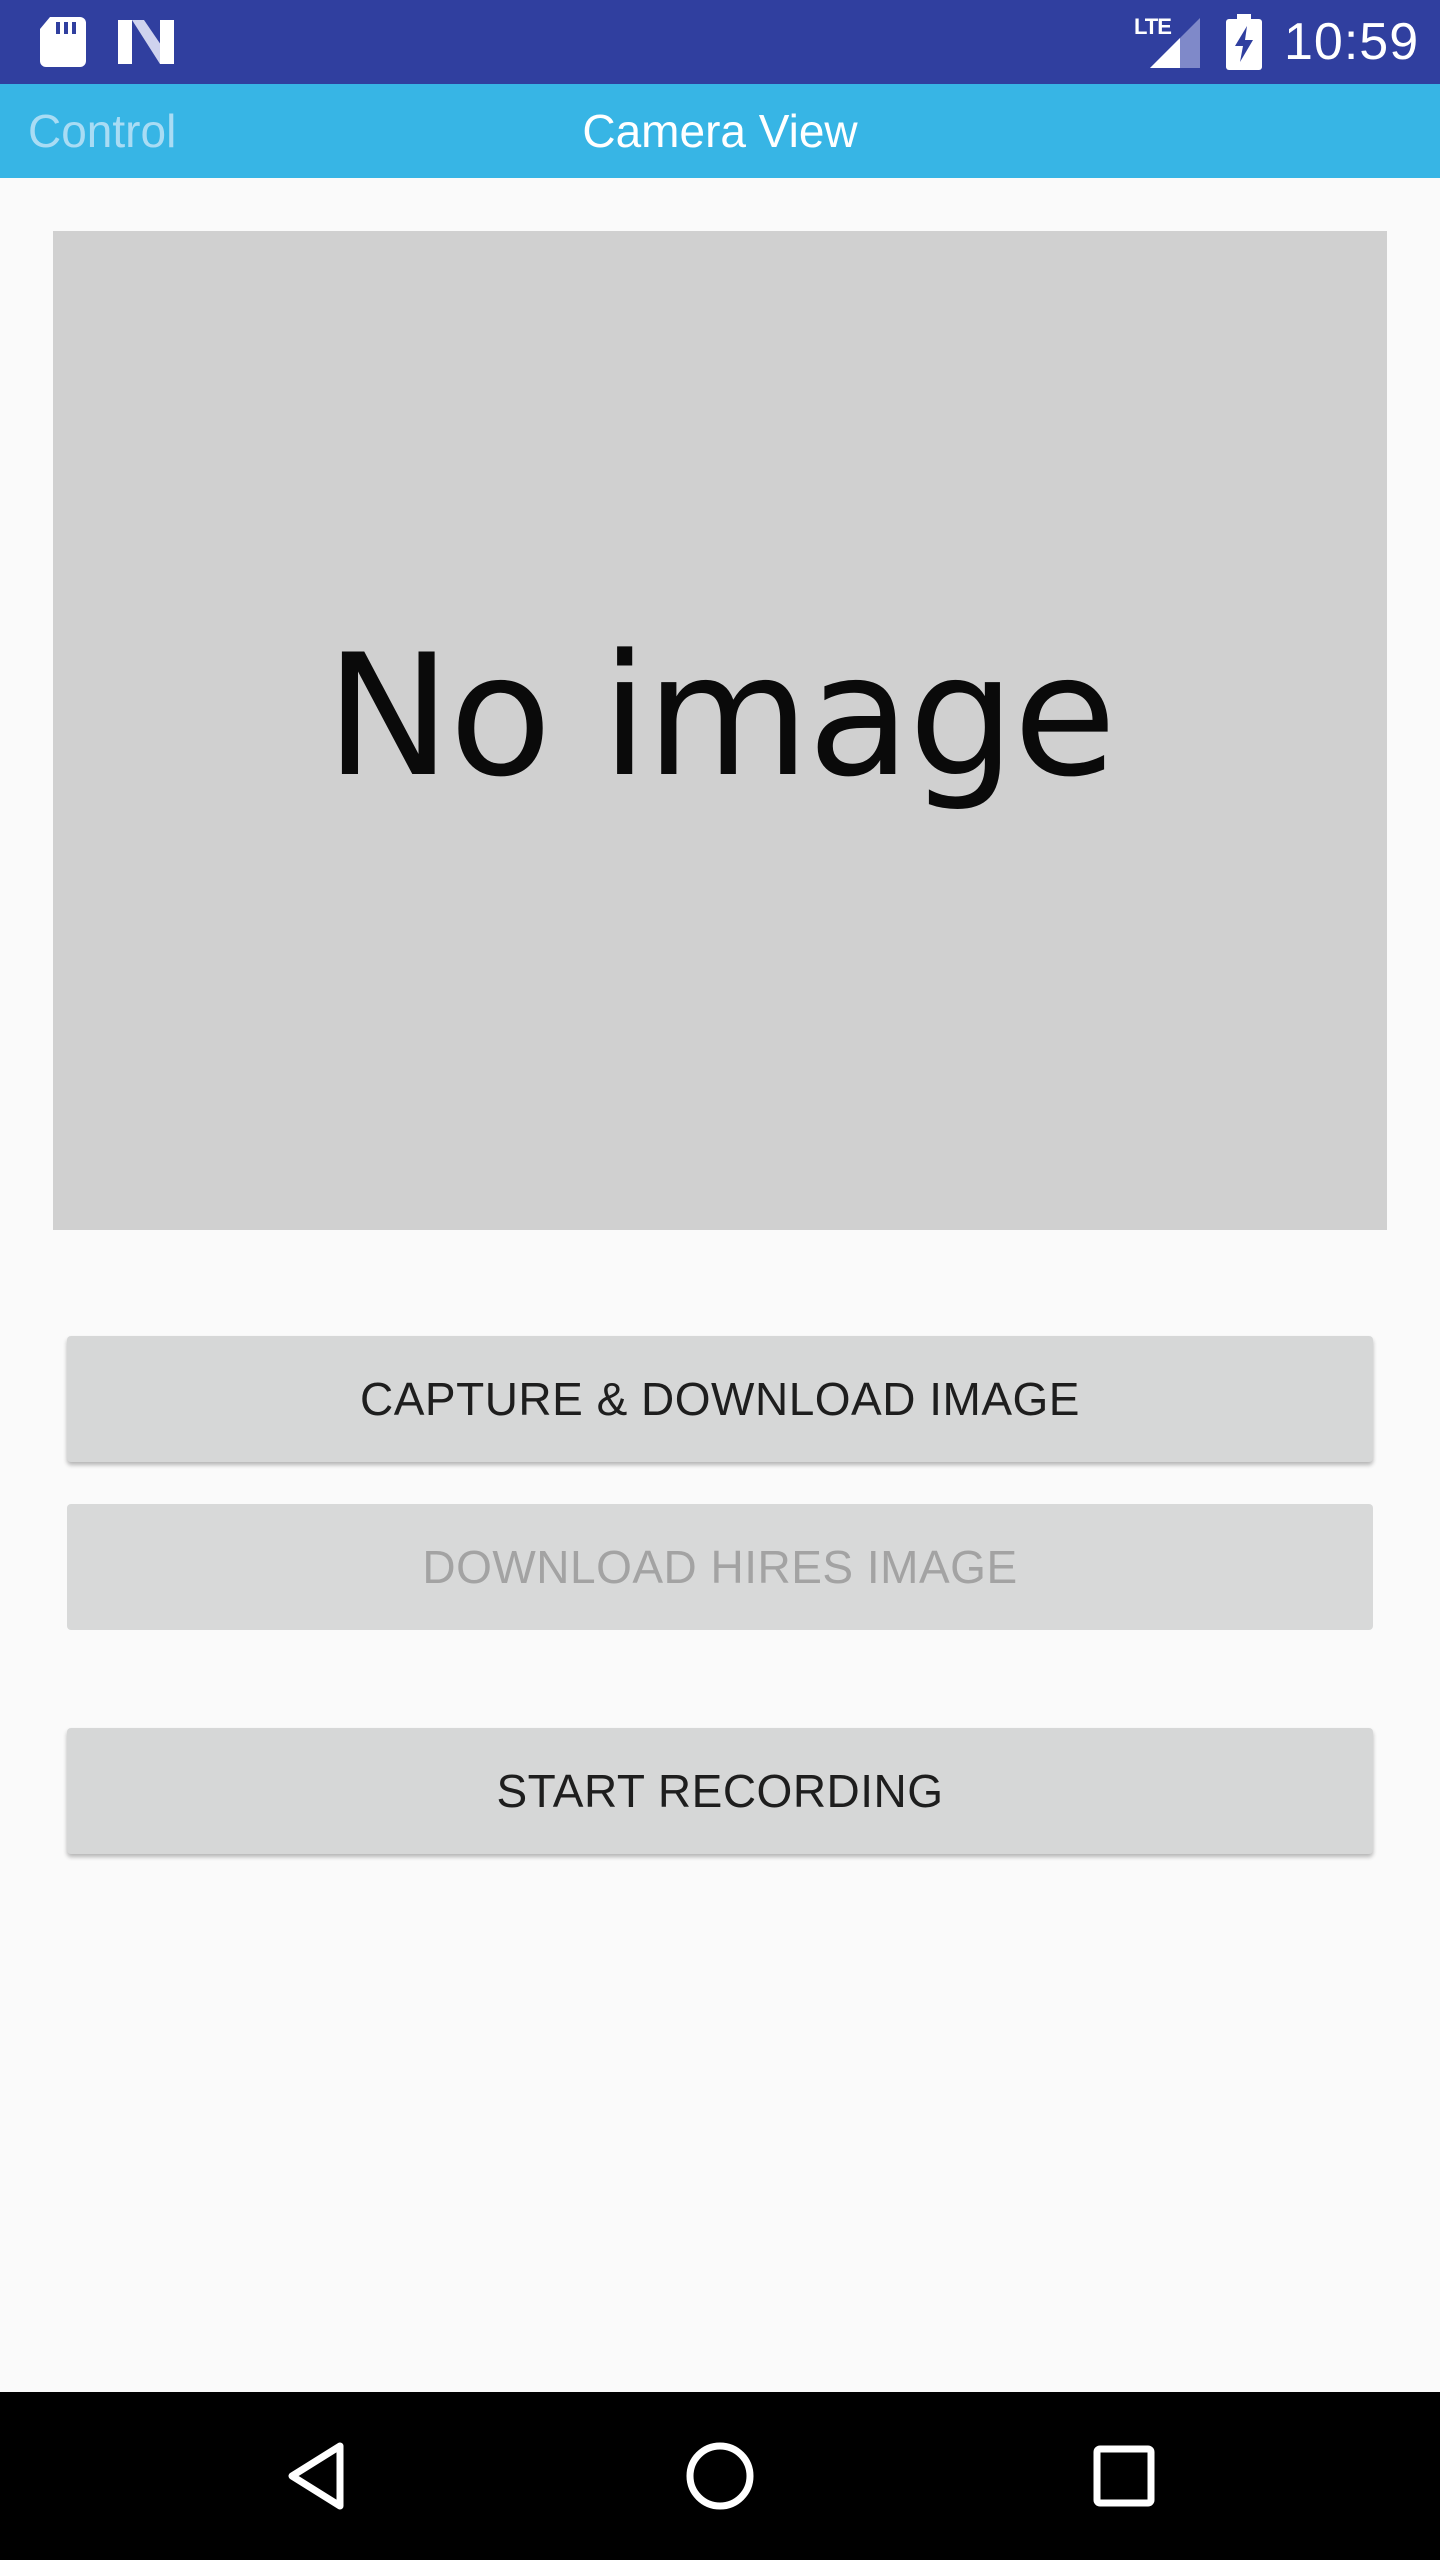 The width and height of the screenshot is (1440, 2560). Describe the element at coordinates (720, 1567) in the screenshot. I see `download-hires-image-button: DOWNLOAD HIRES IMAGE` at that location.